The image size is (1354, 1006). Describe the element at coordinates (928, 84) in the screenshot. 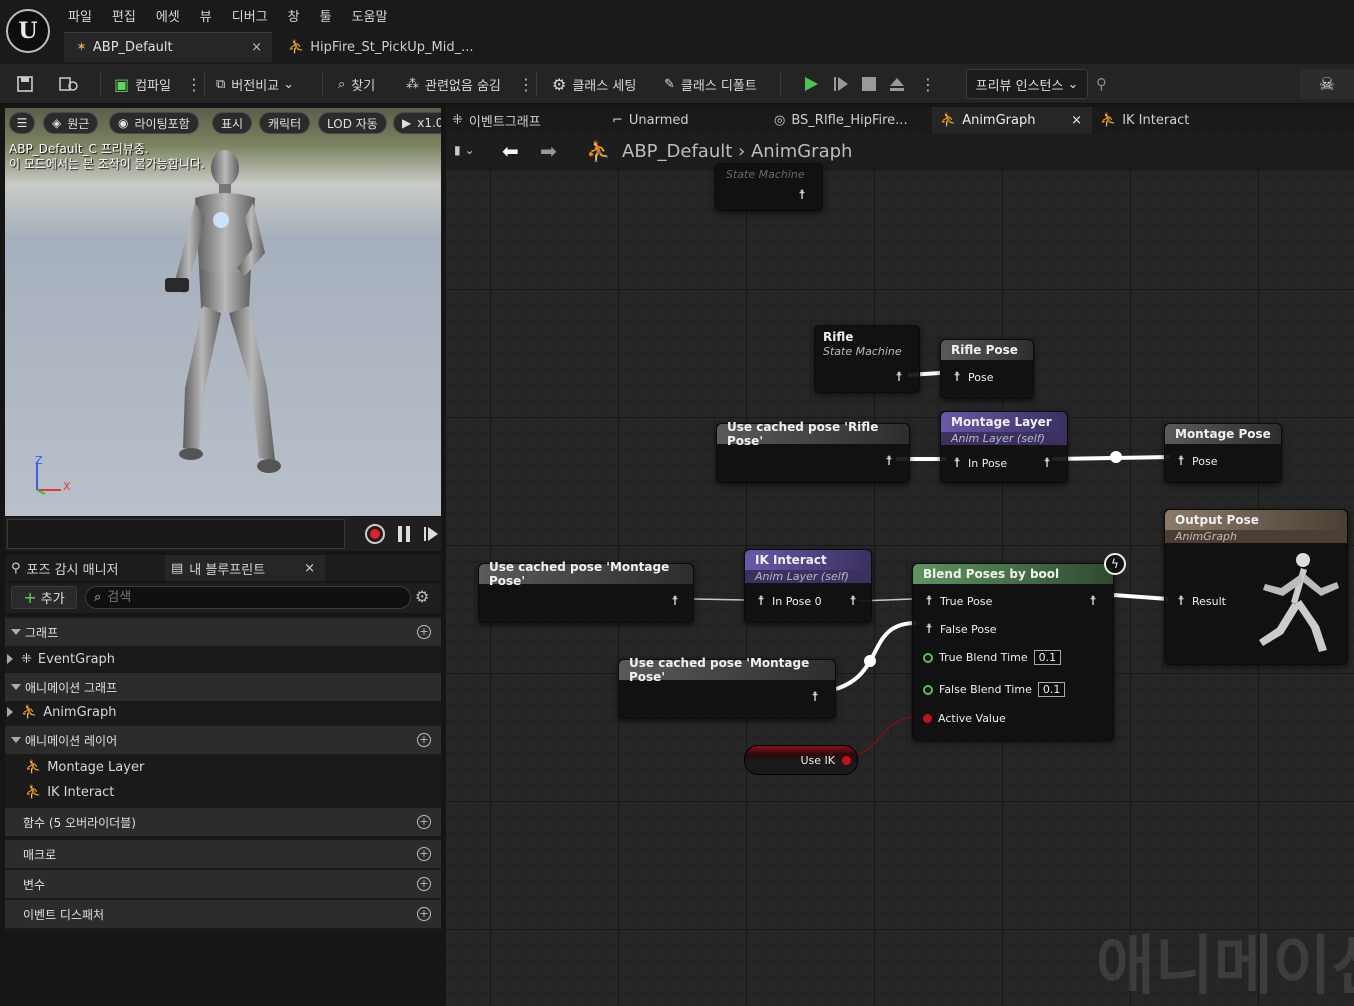

I see `play-options-kebab: ⋮` at that location.